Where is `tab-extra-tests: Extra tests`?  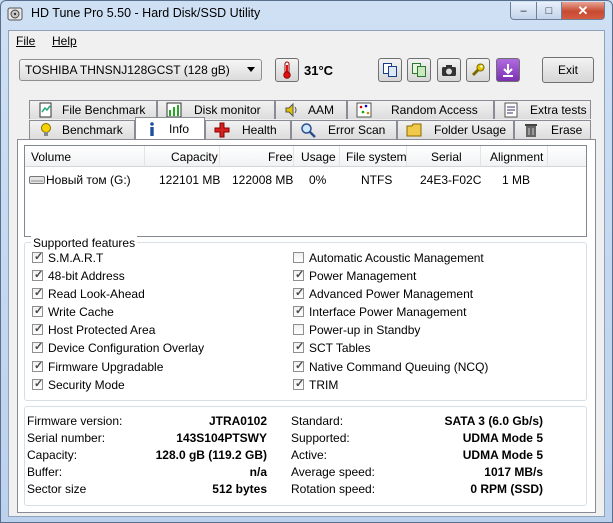
tab-extra-tests: Extra tests is located at coordinates (542, 109).